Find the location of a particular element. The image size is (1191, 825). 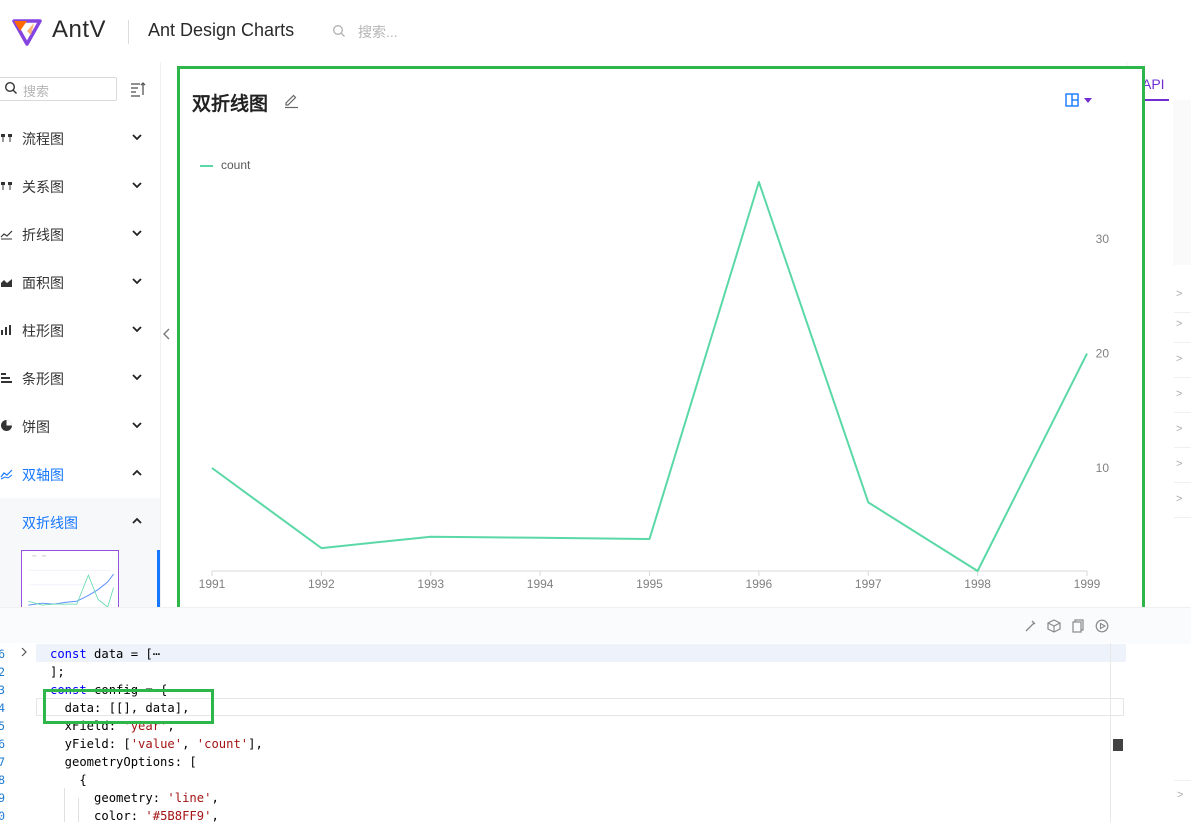

sidebar-item: 双轴图 is located at coordinates (80, 474).